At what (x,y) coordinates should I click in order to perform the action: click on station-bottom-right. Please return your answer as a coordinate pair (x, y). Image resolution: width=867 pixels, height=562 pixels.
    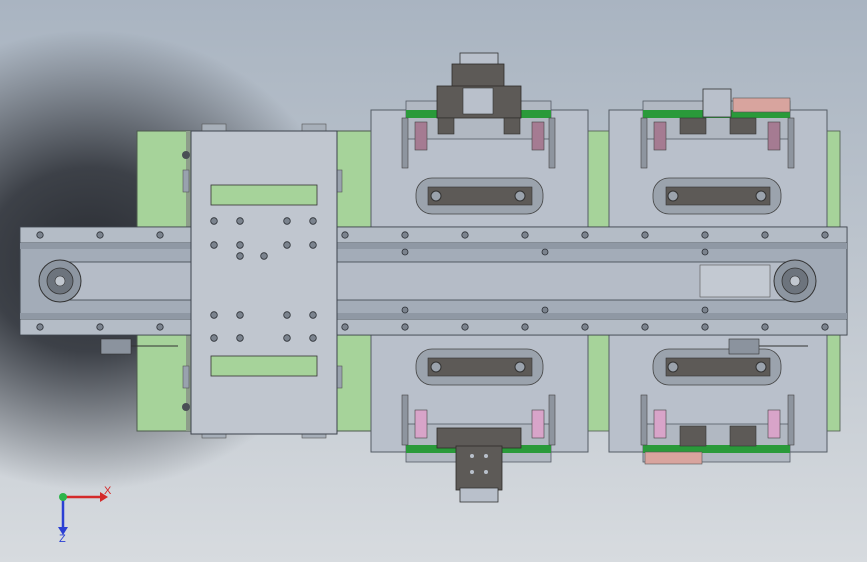
    Looking at the image, I should click on (718, 399).